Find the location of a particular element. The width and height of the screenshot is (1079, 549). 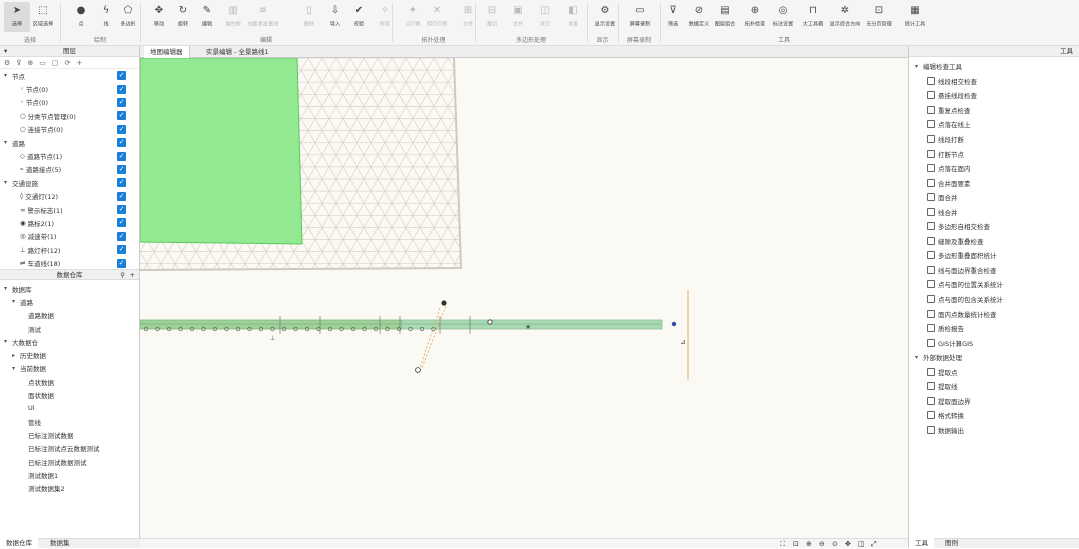

filter-icon: ⊽ is located at coordinates (18, 63).